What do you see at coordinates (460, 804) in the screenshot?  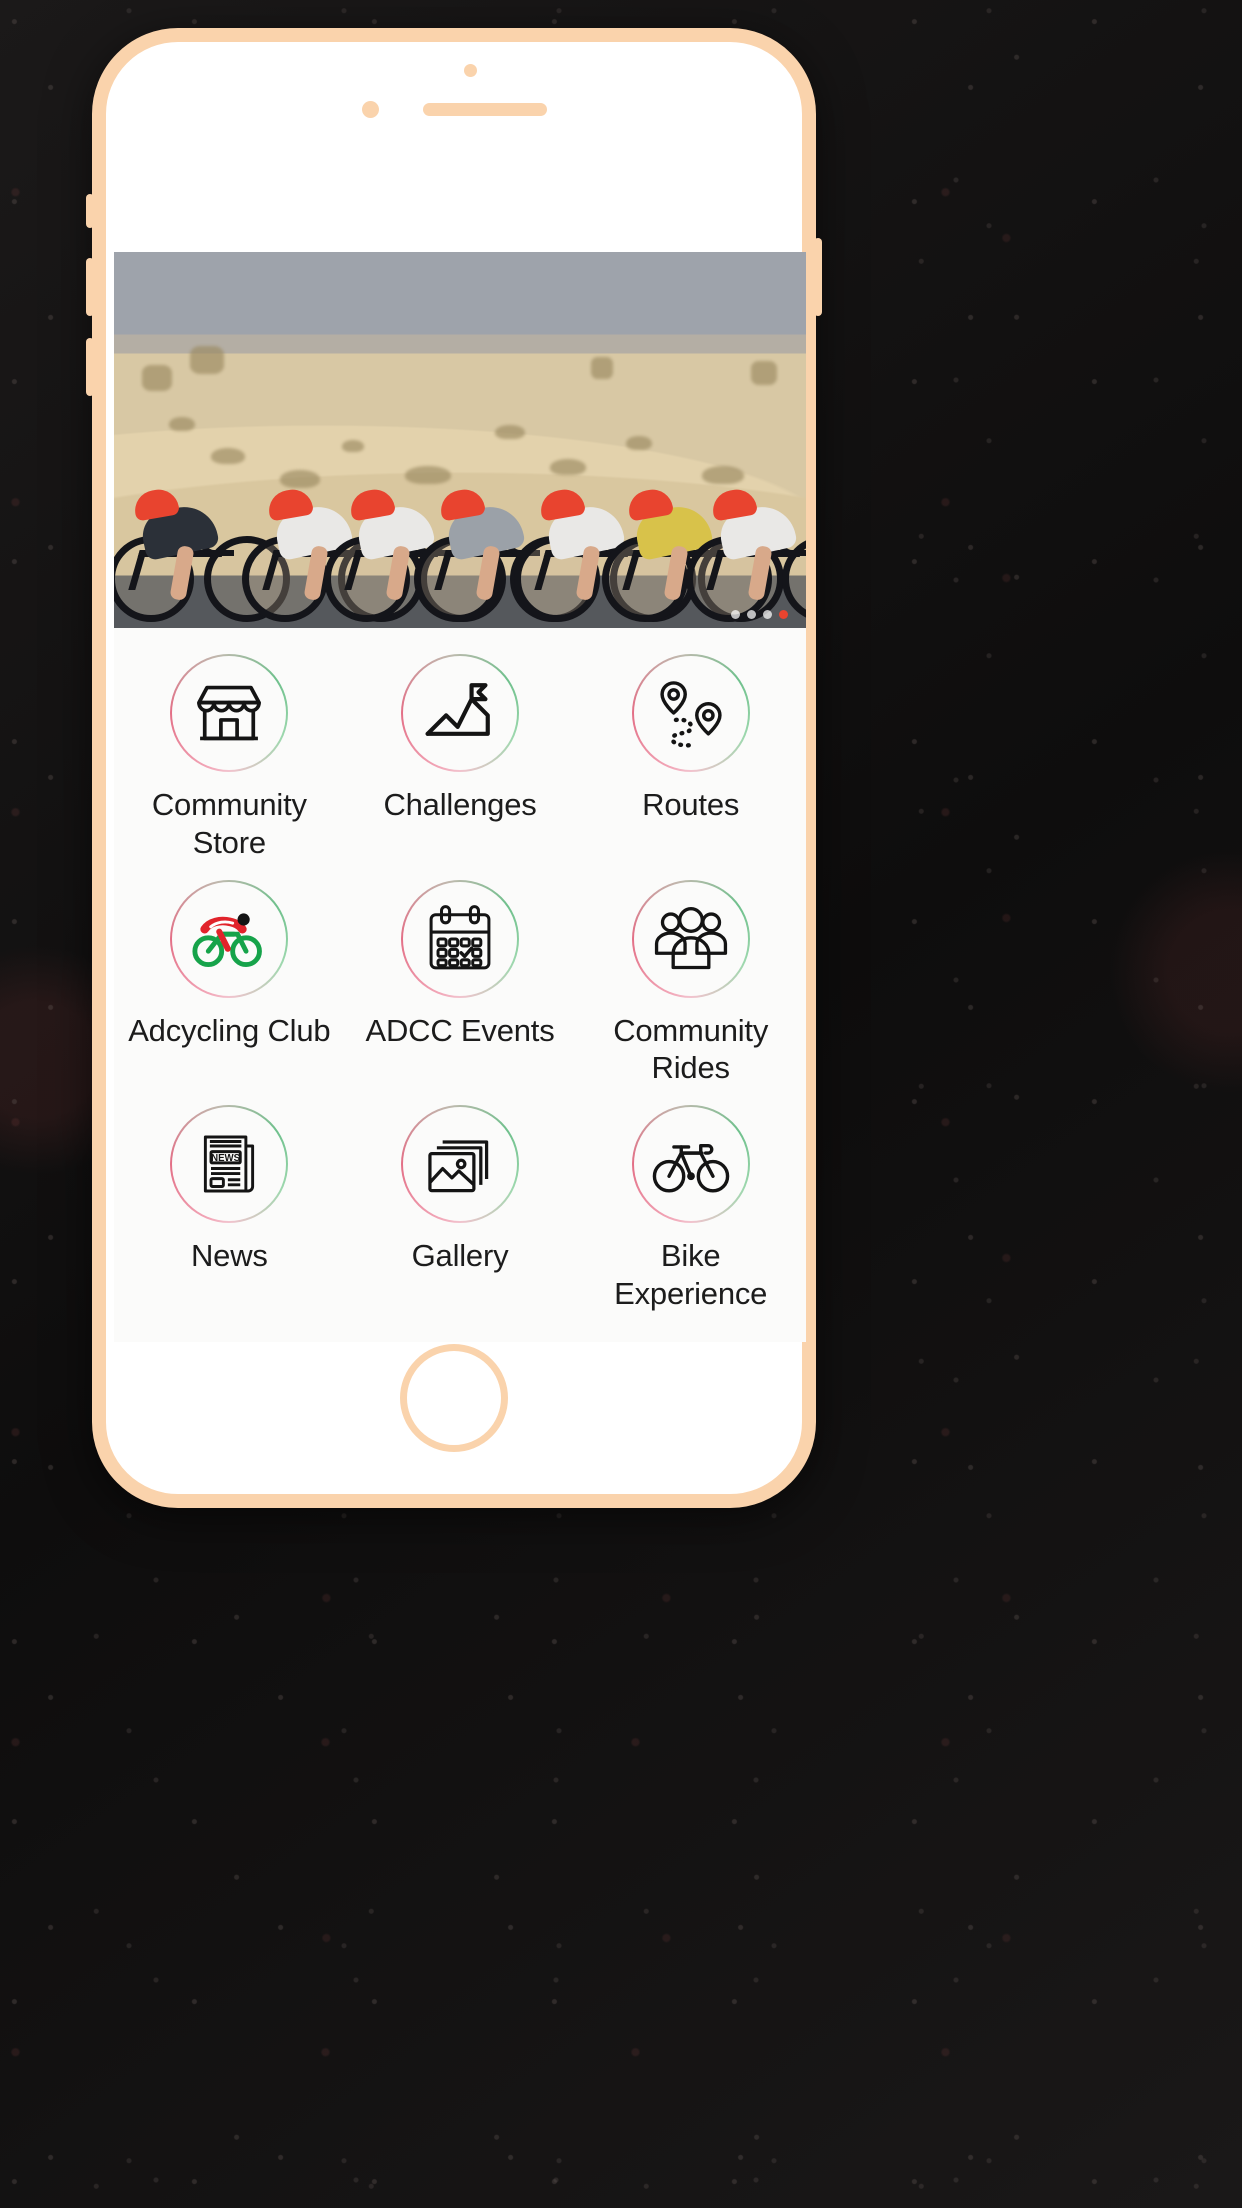 I see `tile-label: Challenges` at bounding box center [460, 804].